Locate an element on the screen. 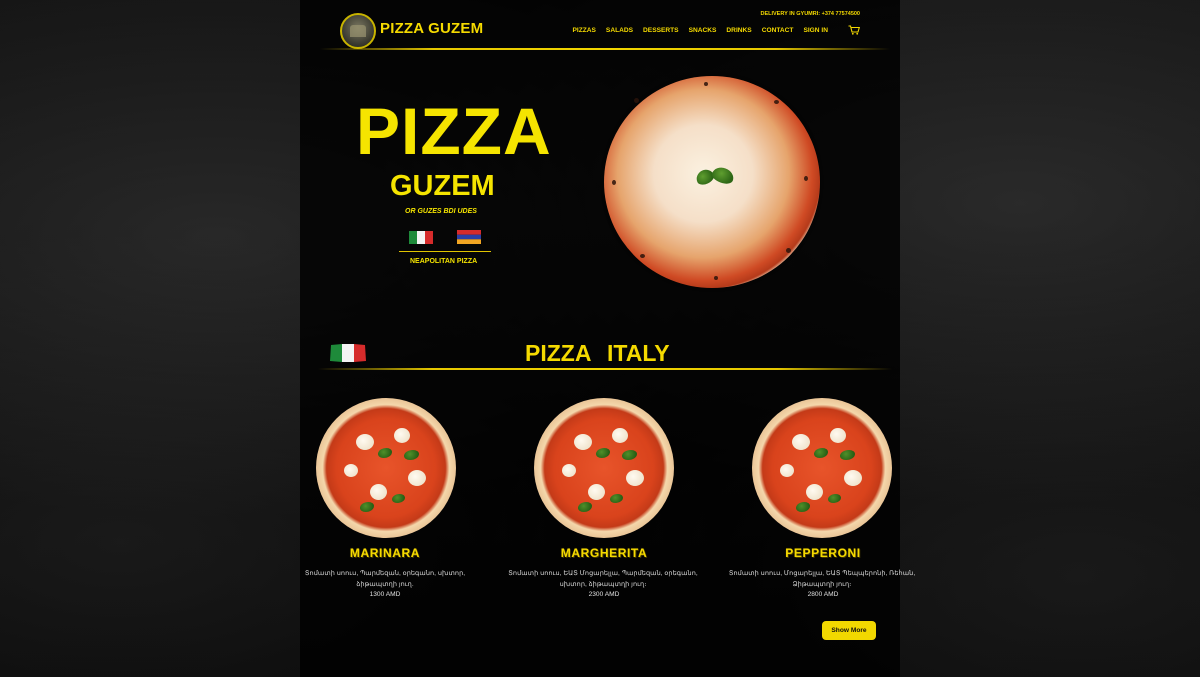 This screenshot has height=677, width=1200. show-more-button: Show More is located at coordinates (849, 630).